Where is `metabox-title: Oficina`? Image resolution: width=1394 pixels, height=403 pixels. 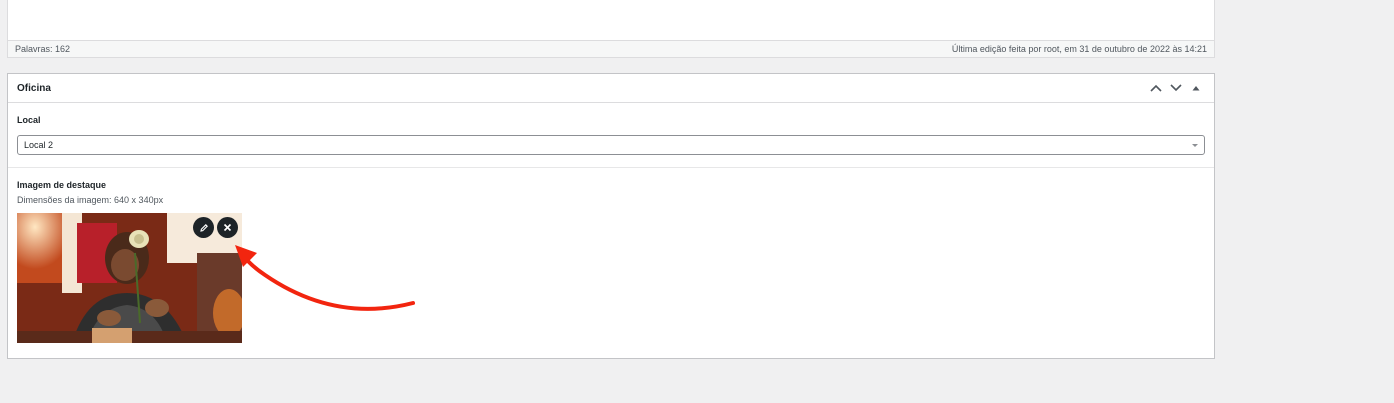
metabox-title: Oficina is located at coordinates (34, 88).